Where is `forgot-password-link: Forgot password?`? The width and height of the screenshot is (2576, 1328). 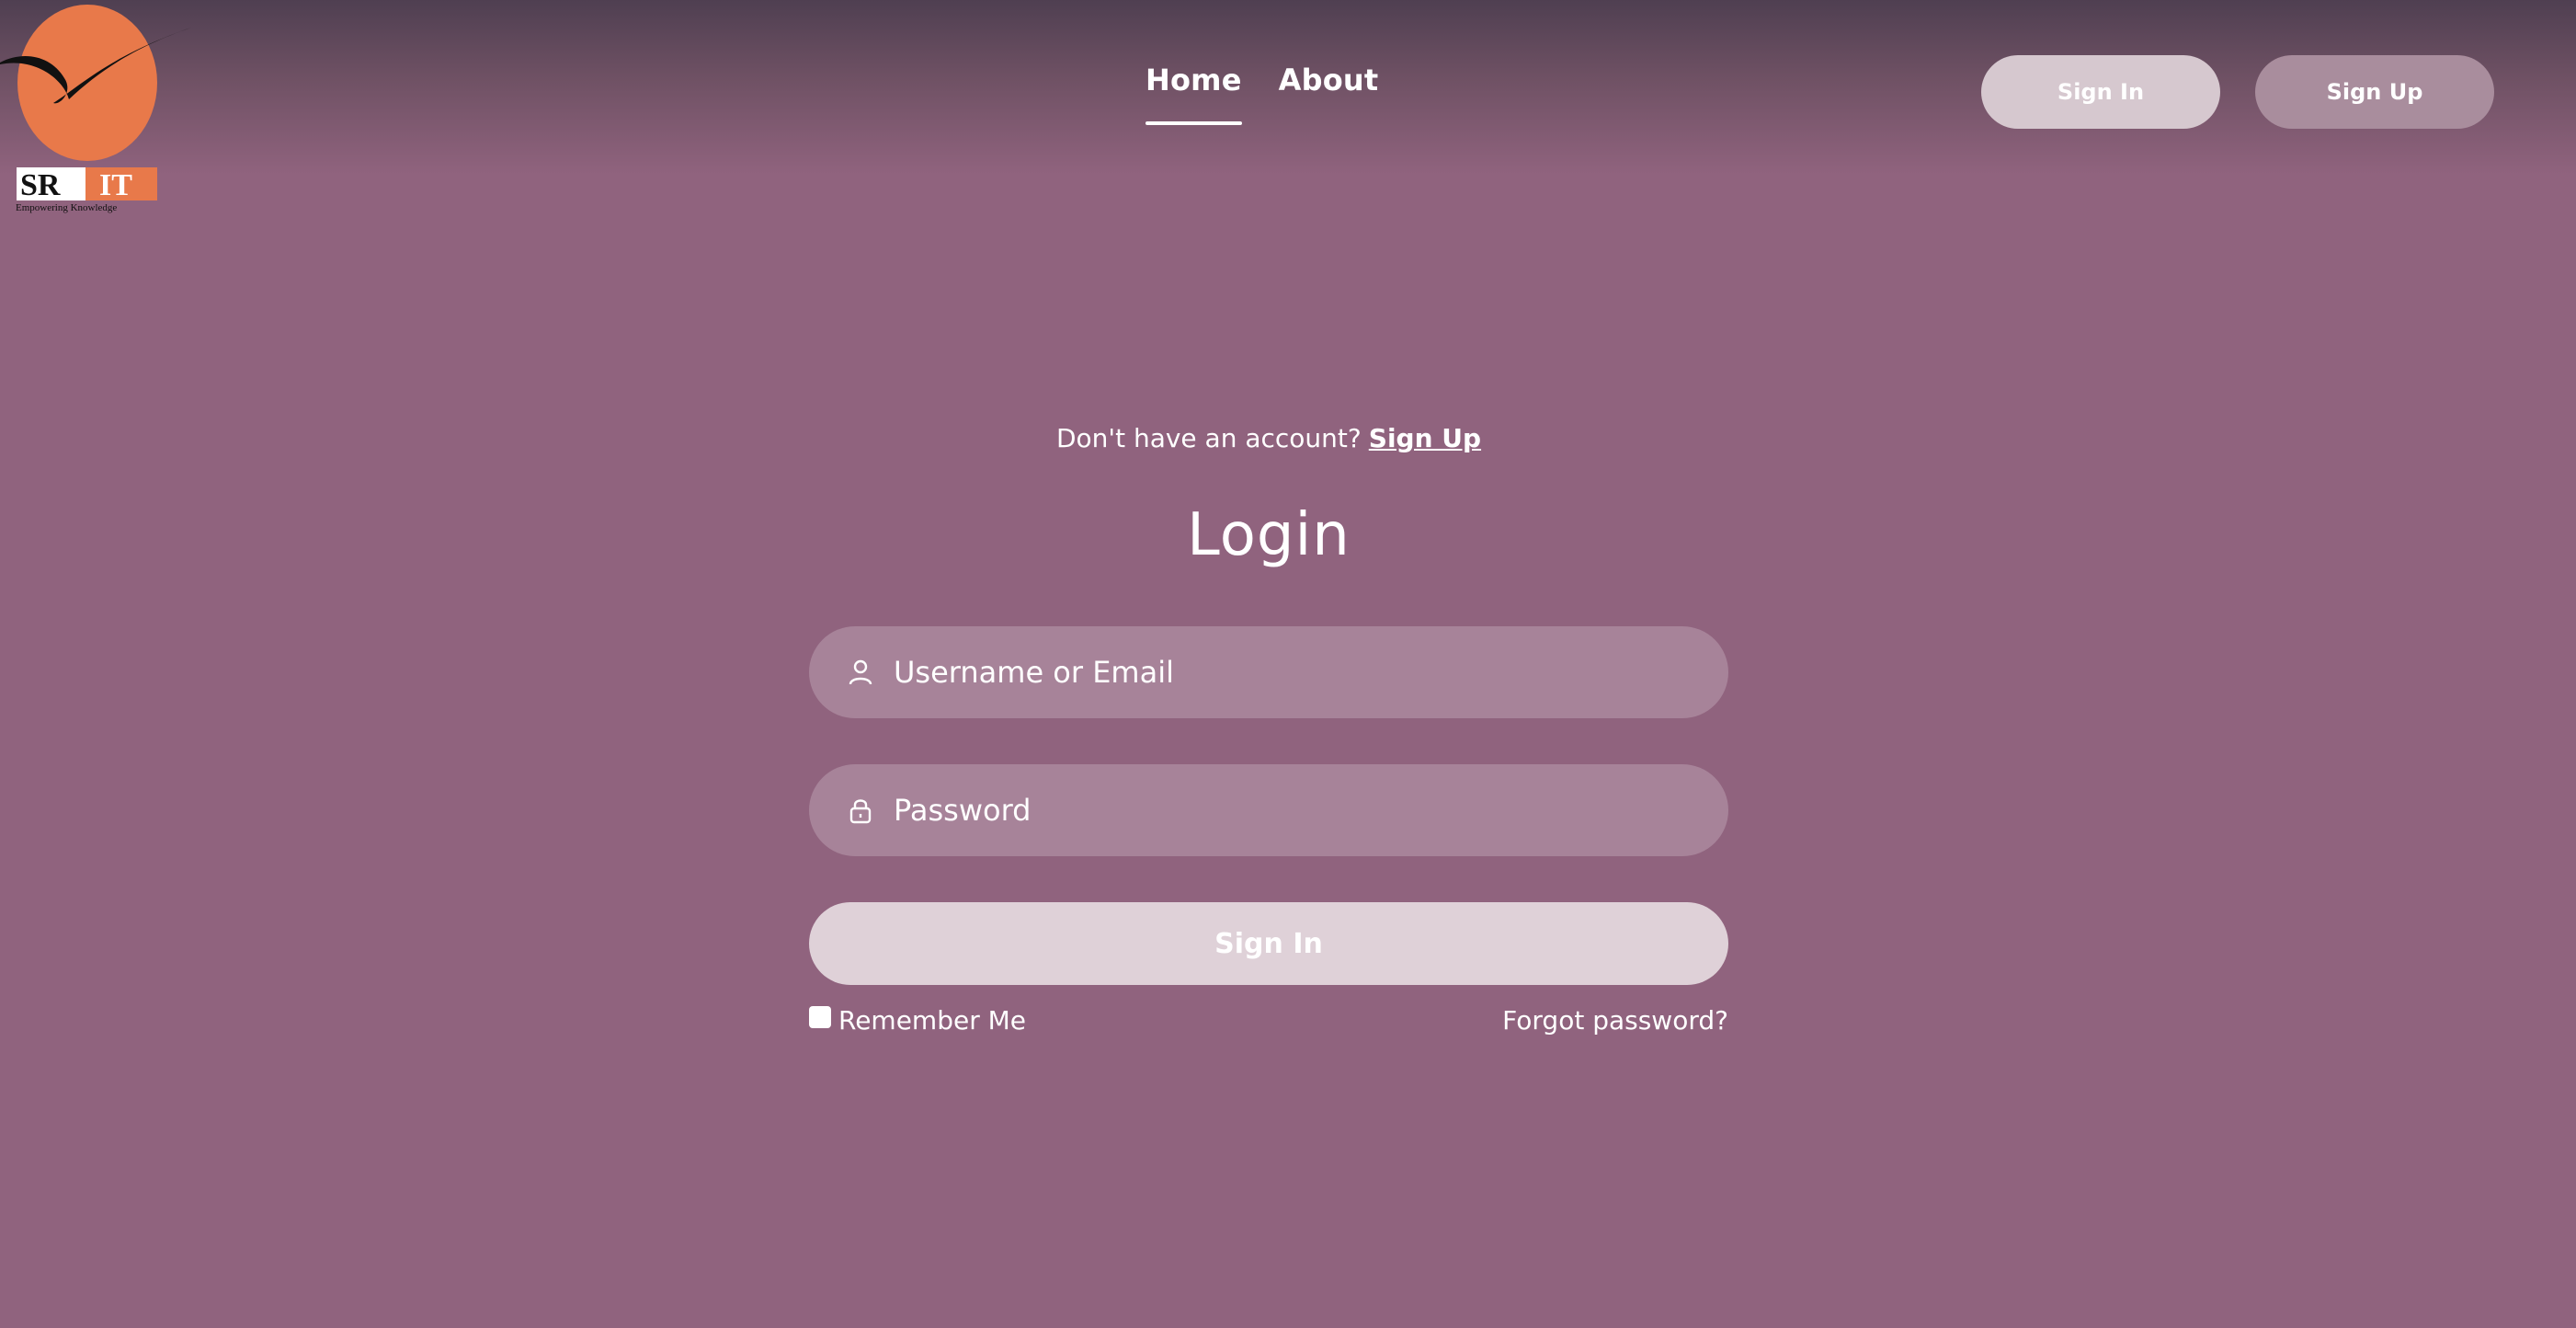
forgot-password-link: Forgot password? is located at coordinates (1615, 1020).